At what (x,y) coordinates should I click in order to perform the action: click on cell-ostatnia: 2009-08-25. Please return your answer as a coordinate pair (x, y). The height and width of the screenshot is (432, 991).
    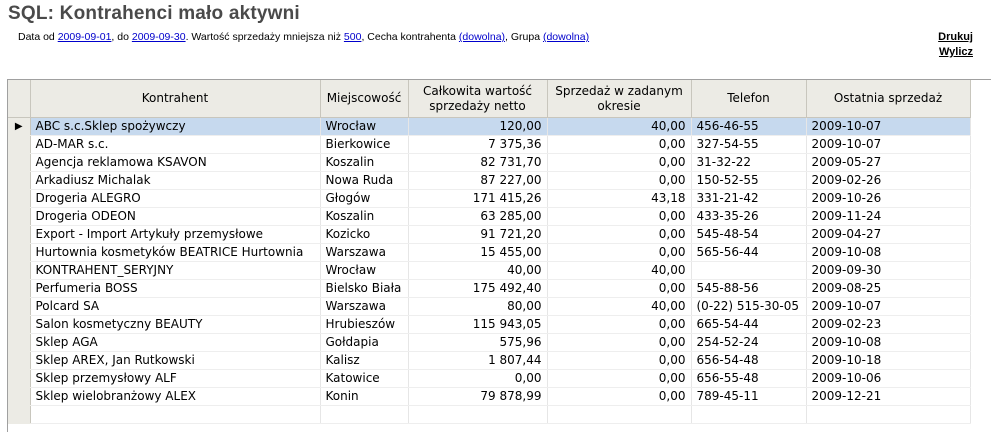
    Looking at the image, I should click on (888, 288).